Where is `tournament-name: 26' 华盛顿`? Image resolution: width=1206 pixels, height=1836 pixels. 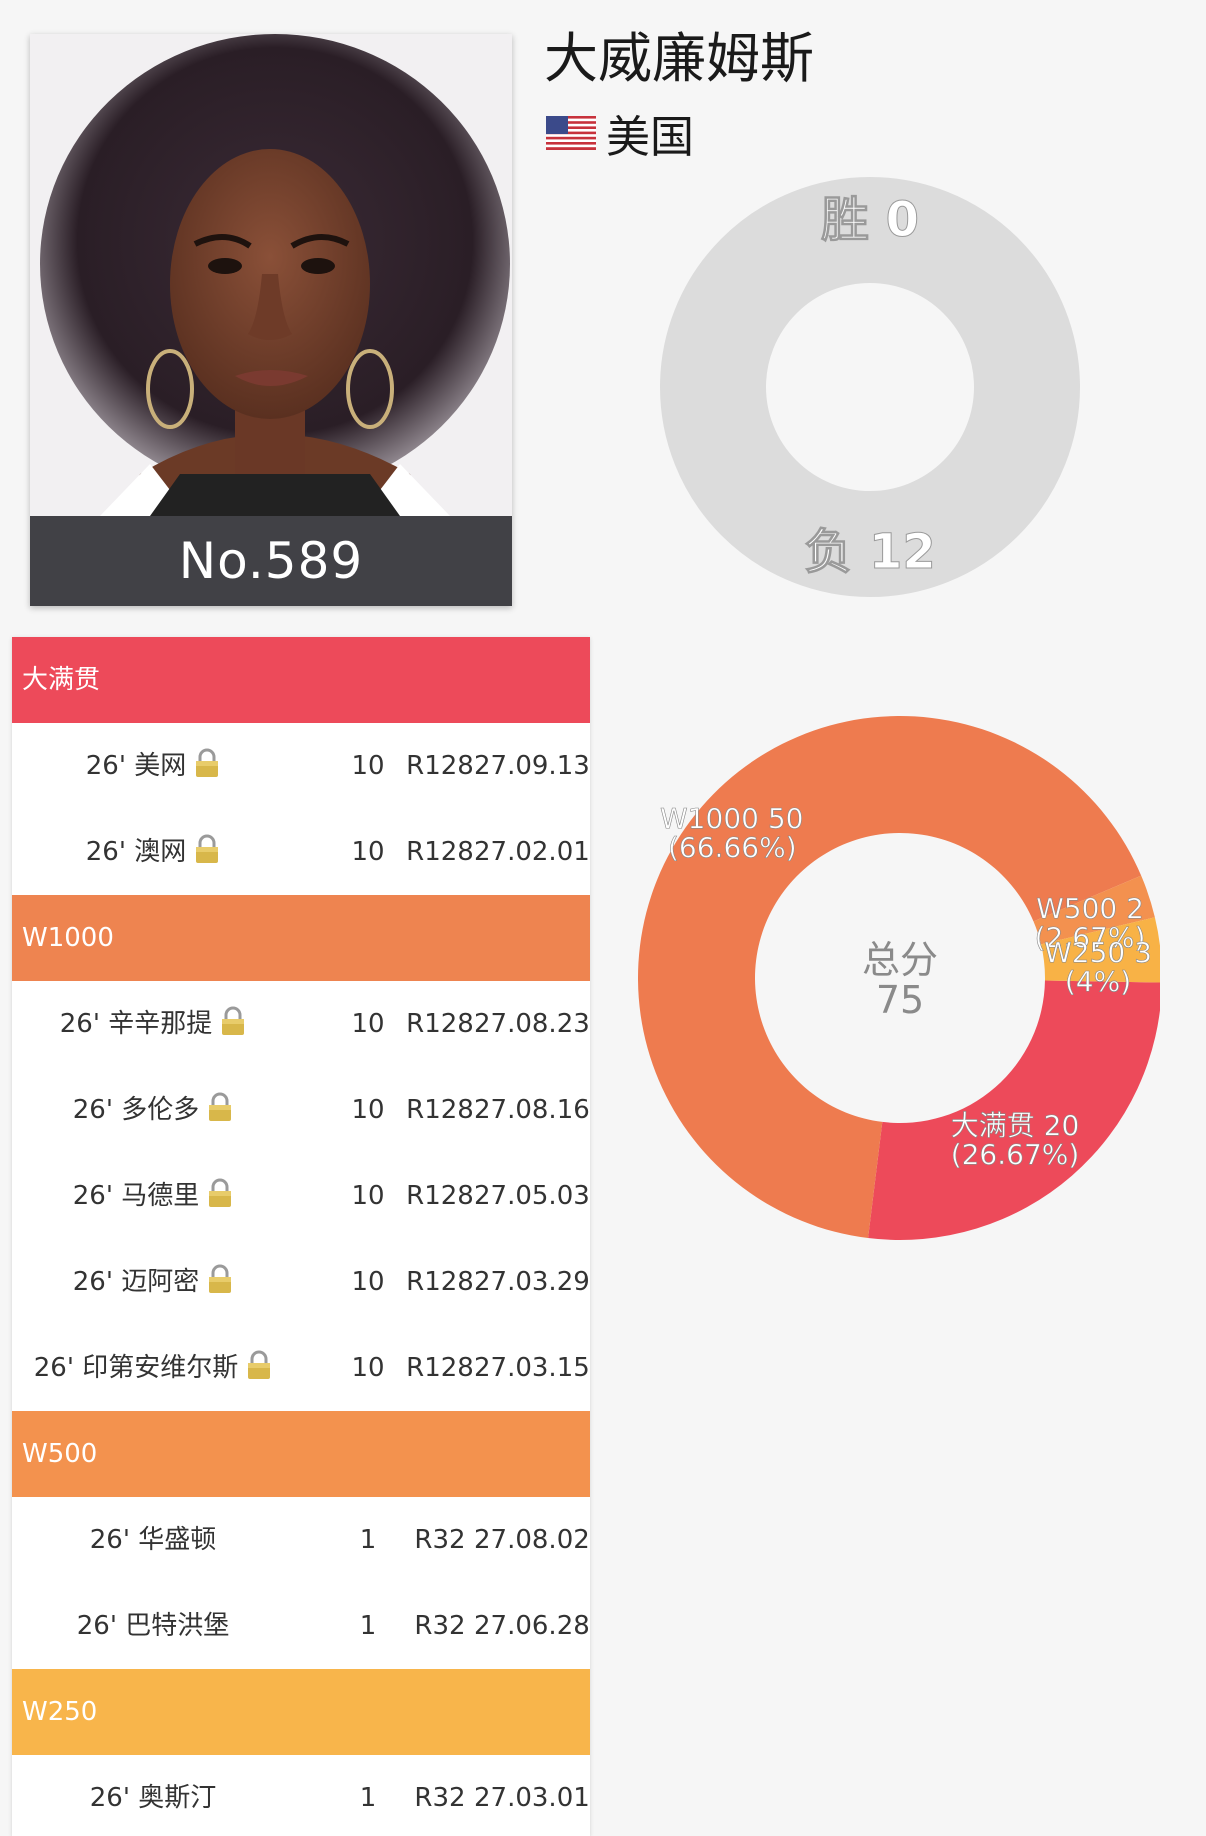
tournament-name: 26' 华盛顿 is located at coordinates (153, 1540).